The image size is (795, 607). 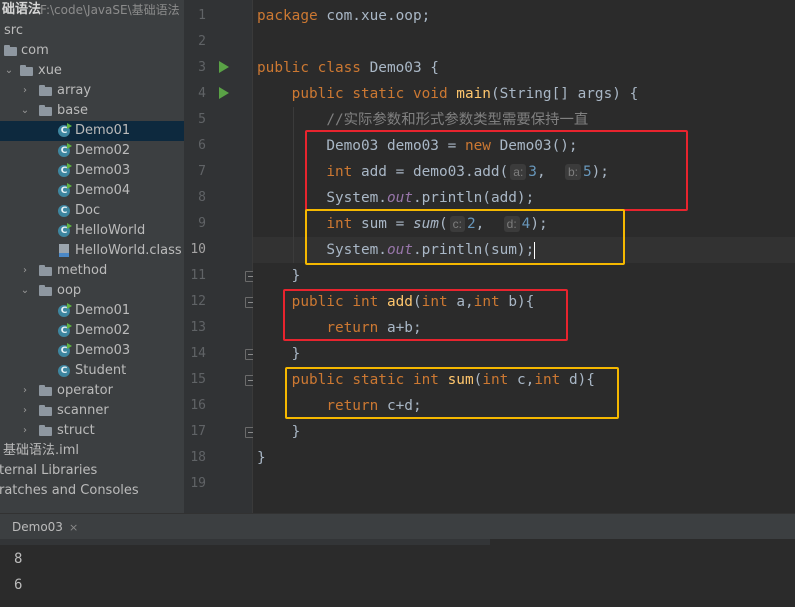 I want to click on tree-item-label: Demo02, so click(x=103, y=330).